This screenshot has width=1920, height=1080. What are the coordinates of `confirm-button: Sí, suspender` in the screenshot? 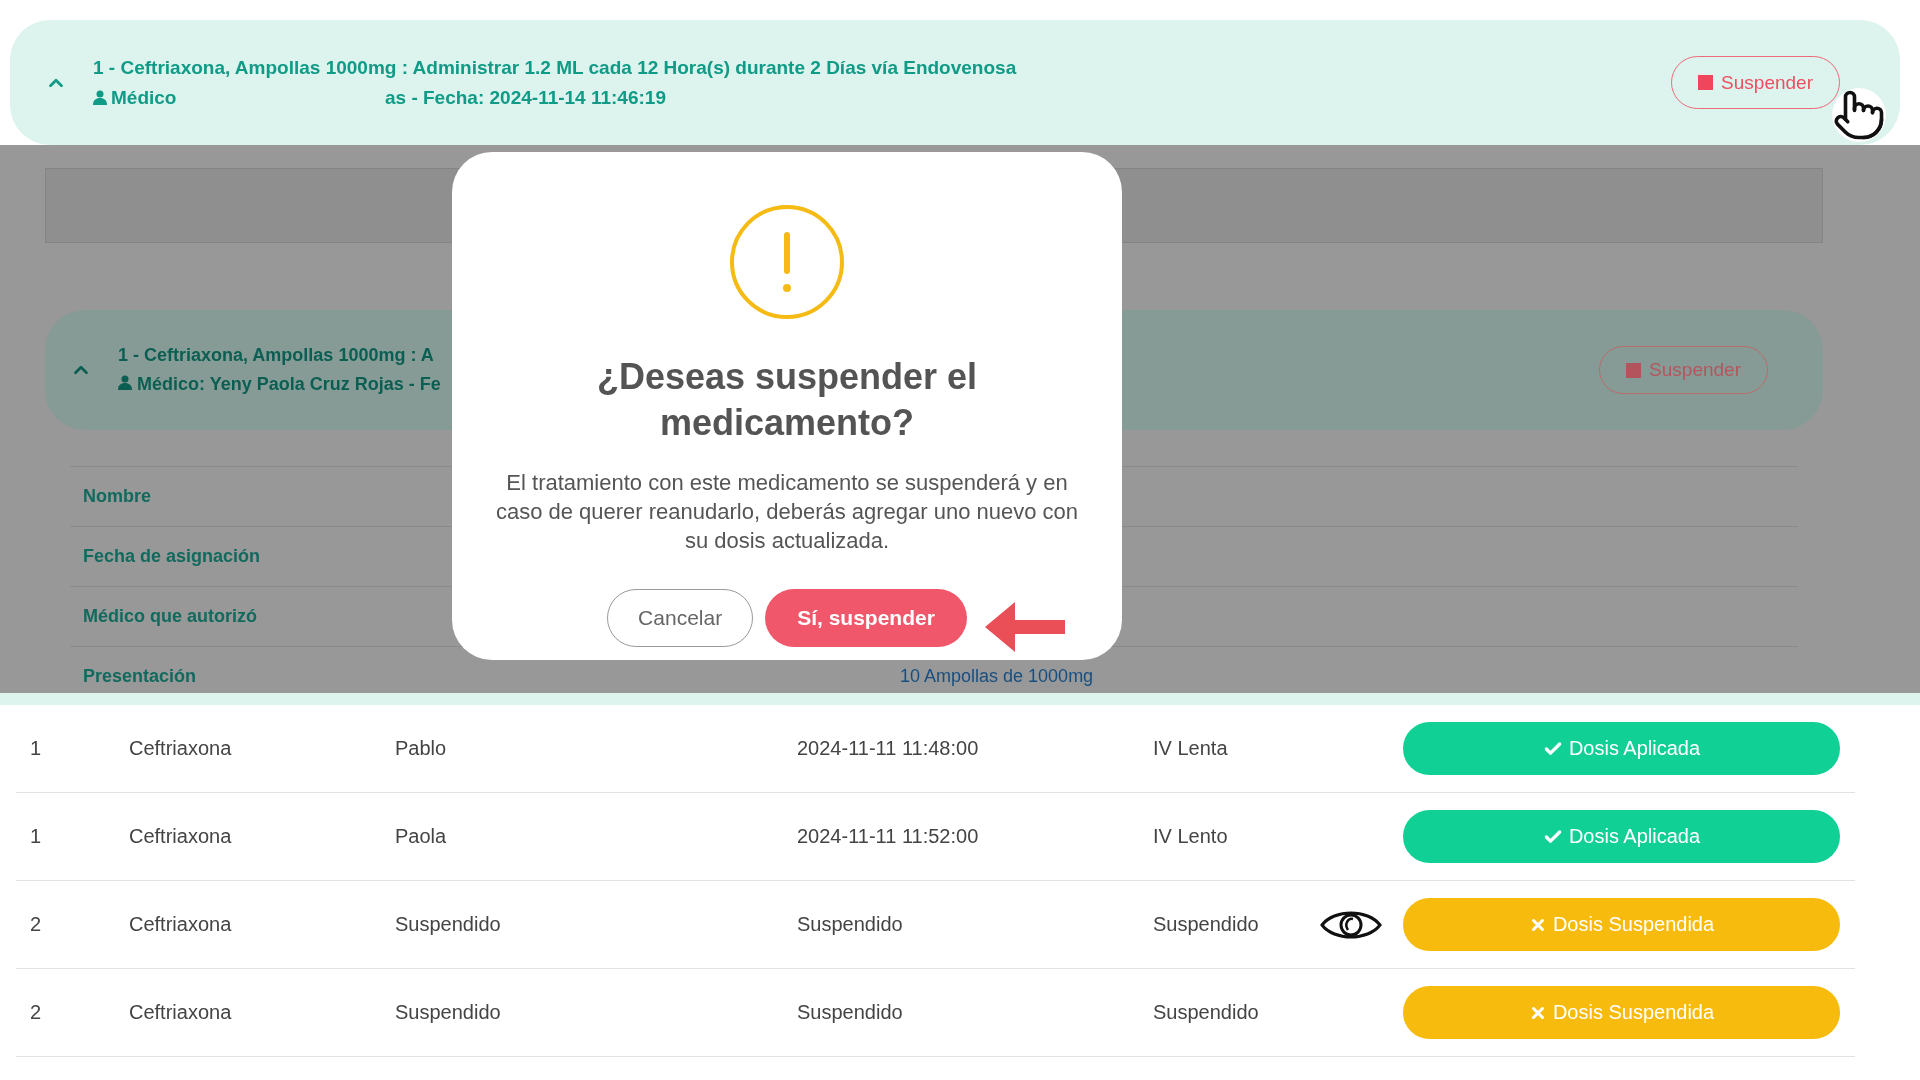 It's located at (866, 618).